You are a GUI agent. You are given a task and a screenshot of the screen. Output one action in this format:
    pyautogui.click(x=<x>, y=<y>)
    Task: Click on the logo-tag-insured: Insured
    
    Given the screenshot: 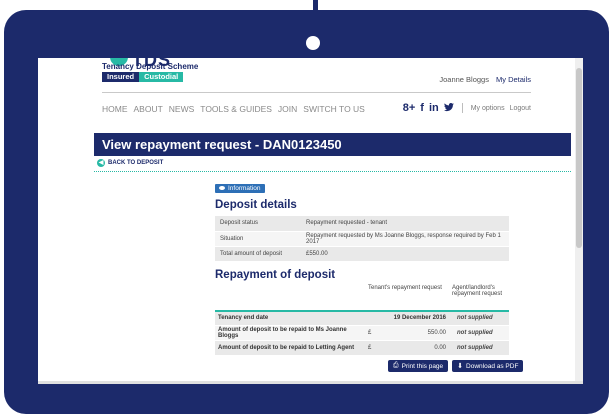 What is the action you would take?
    pyautogui.click(x=121, y=77)
    